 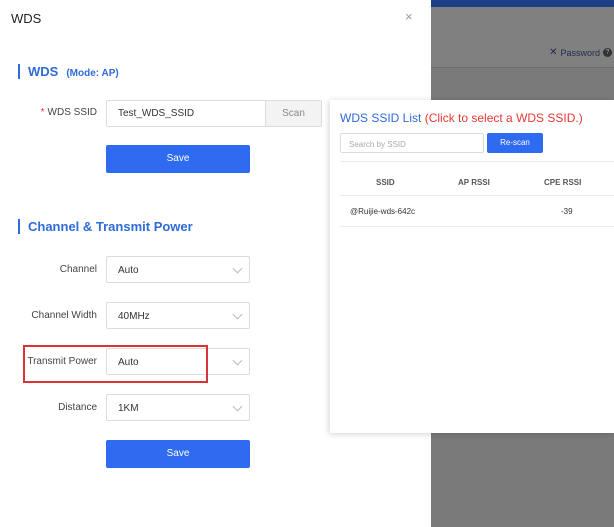 What do you see at coordinates (385, 182) in the screenshot?
I see `column-header-ssid: SSID` at bounding box center [385, 182].